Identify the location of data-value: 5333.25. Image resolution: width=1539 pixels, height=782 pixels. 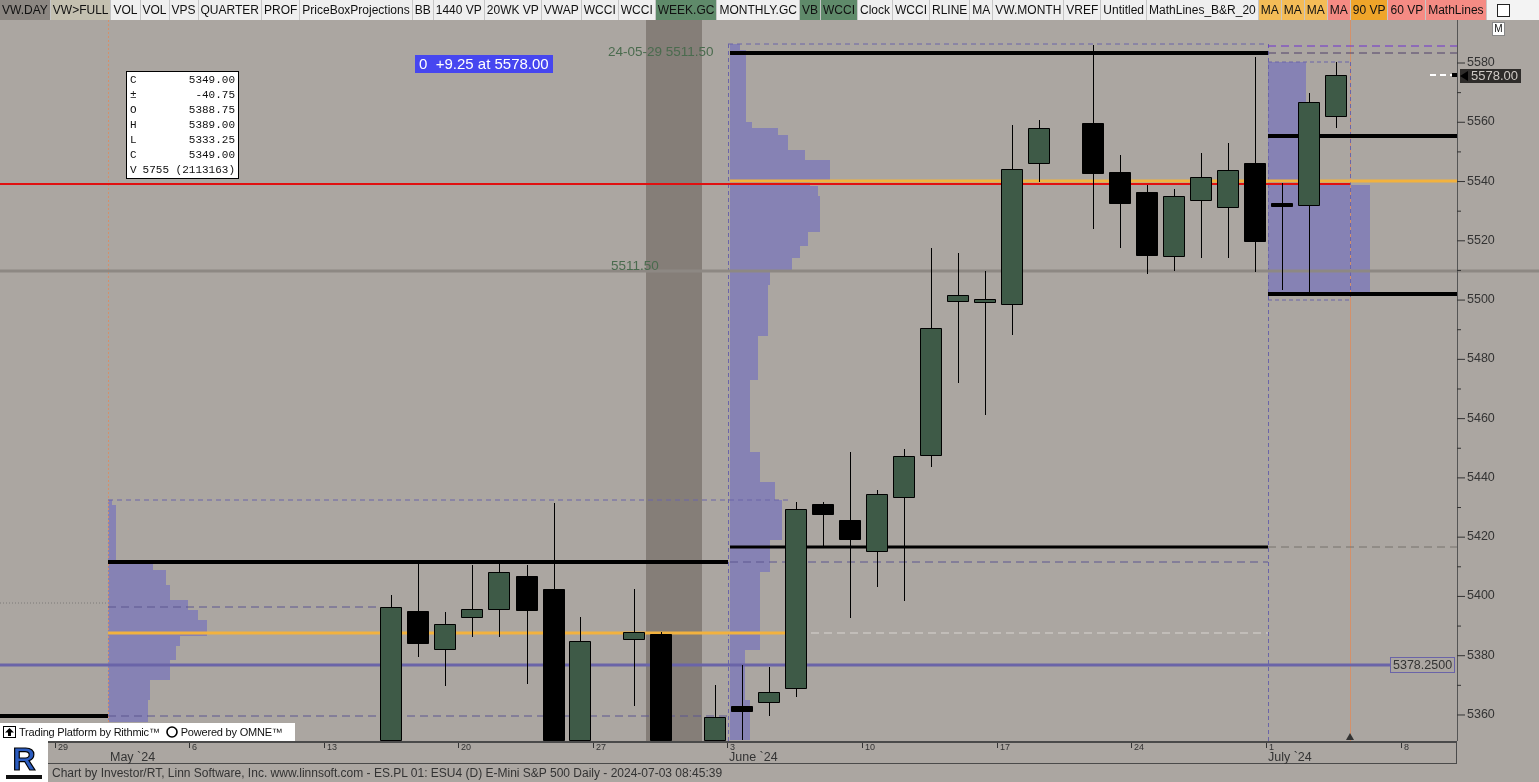
(212, 140).